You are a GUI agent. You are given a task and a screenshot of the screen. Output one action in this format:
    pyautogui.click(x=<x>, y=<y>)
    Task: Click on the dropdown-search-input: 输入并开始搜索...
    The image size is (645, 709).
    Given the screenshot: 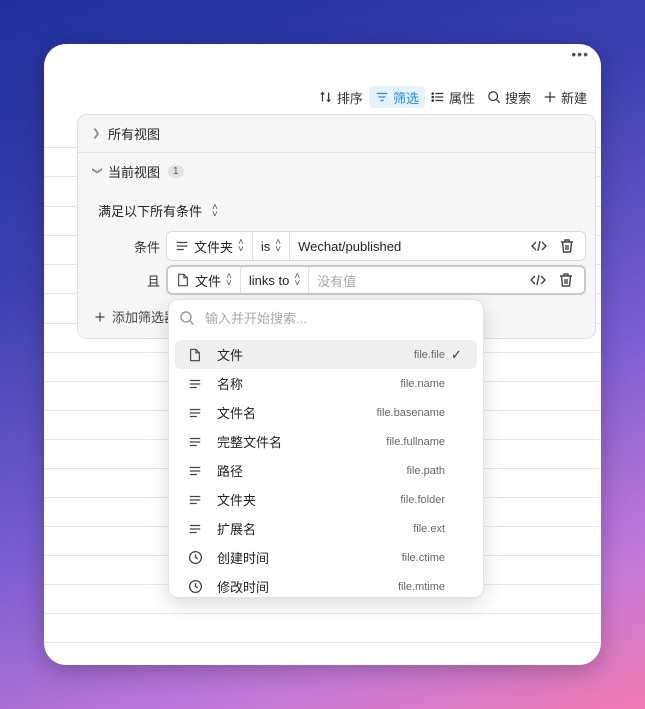 What is the action you would take?
    pyautogui.click(x=256, y=317)
    